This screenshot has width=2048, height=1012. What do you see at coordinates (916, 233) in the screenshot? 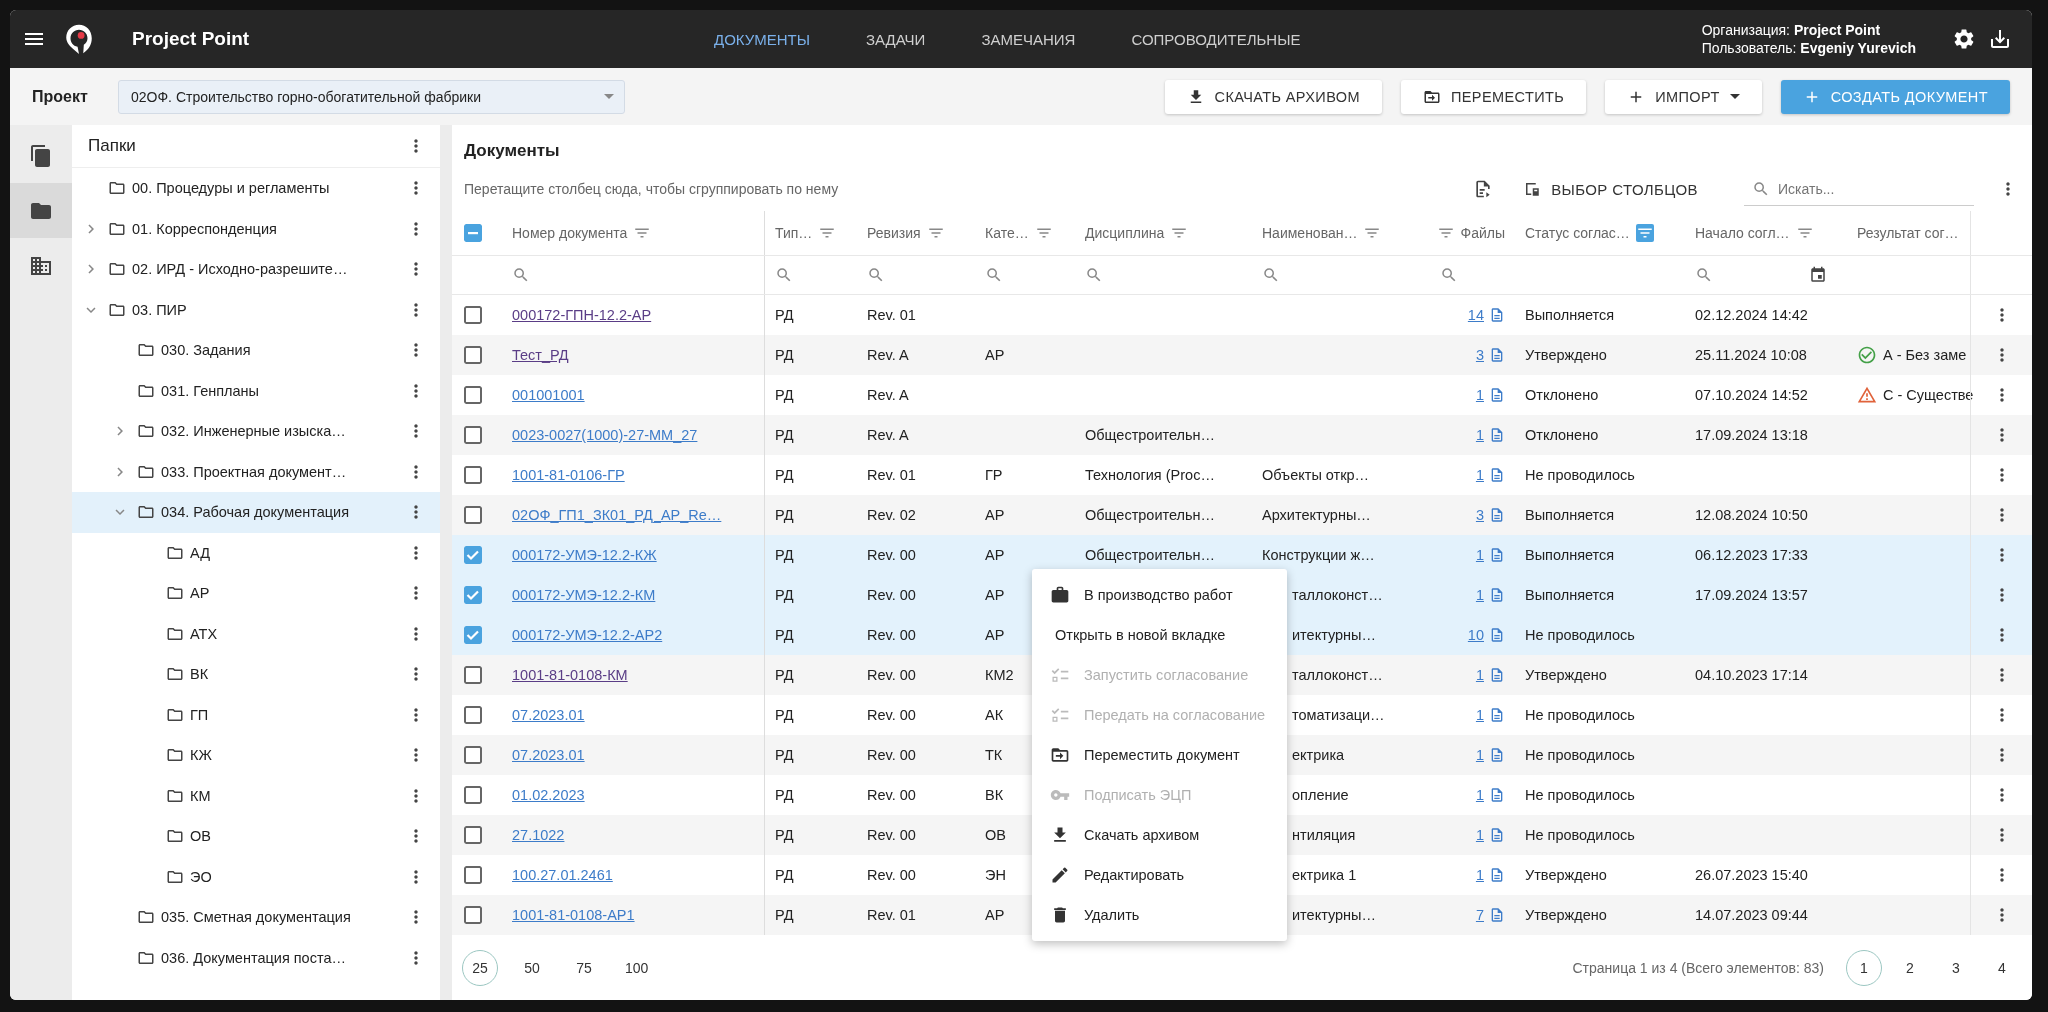
I see `column-header: Ревизия` at bounding box center [916, 233].